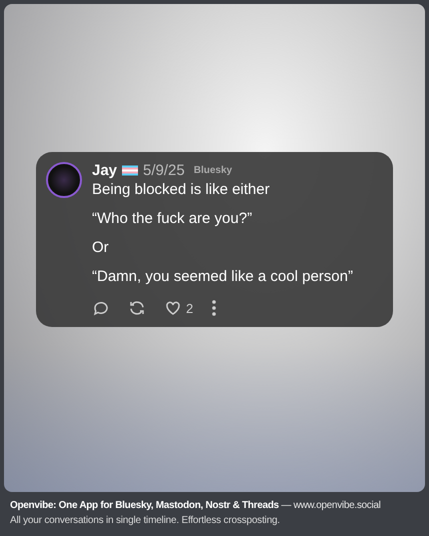 The width and height of the screenshot is (429, 536). I want to click on heart-icon, so click(173, 308).